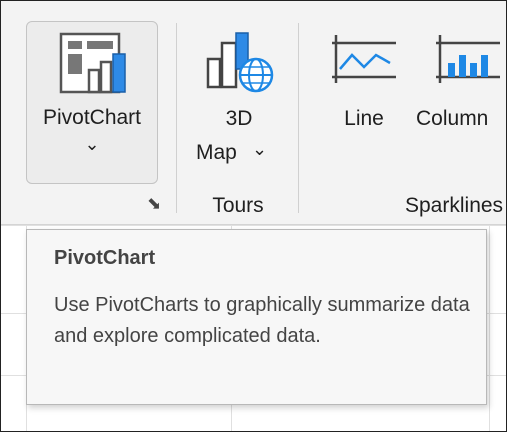 Image resolution: width=507 pixels, height=432 pixels. Describe the element at coordinates (364, 118) in the screenshot. I see `line-sparkline-label: Line` at that location.